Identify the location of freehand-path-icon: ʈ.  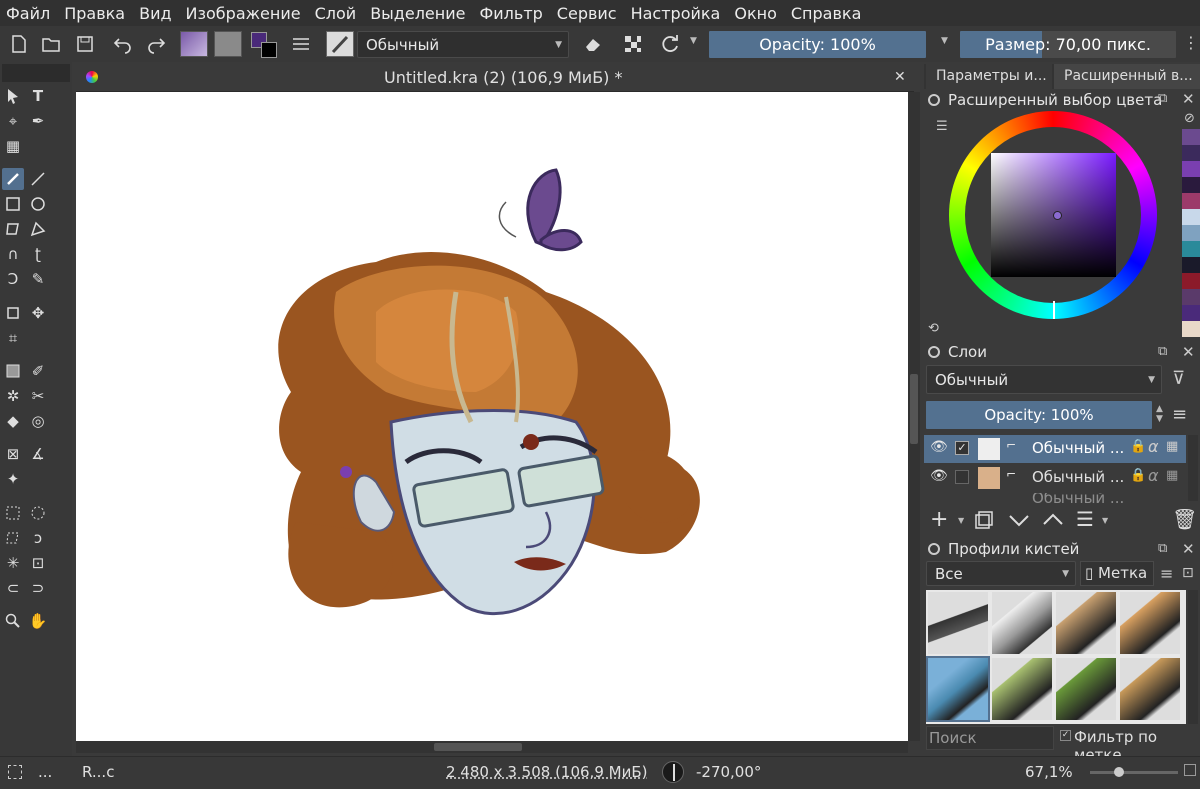
(38, 254).